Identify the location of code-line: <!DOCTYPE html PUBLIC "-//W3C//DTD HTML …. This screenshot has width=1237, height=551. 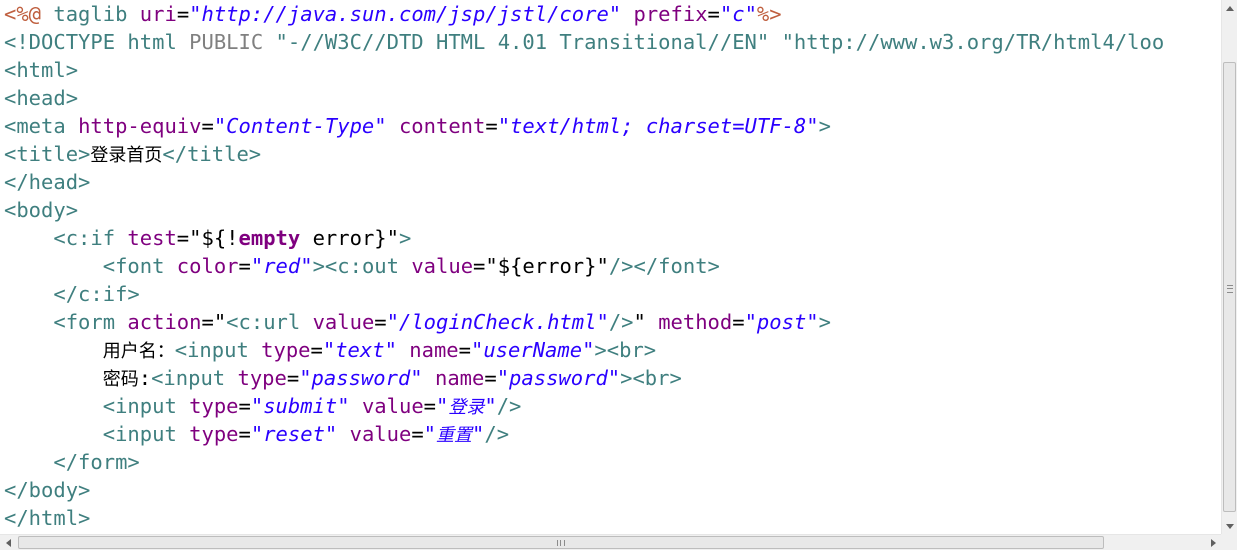
(584, 42).